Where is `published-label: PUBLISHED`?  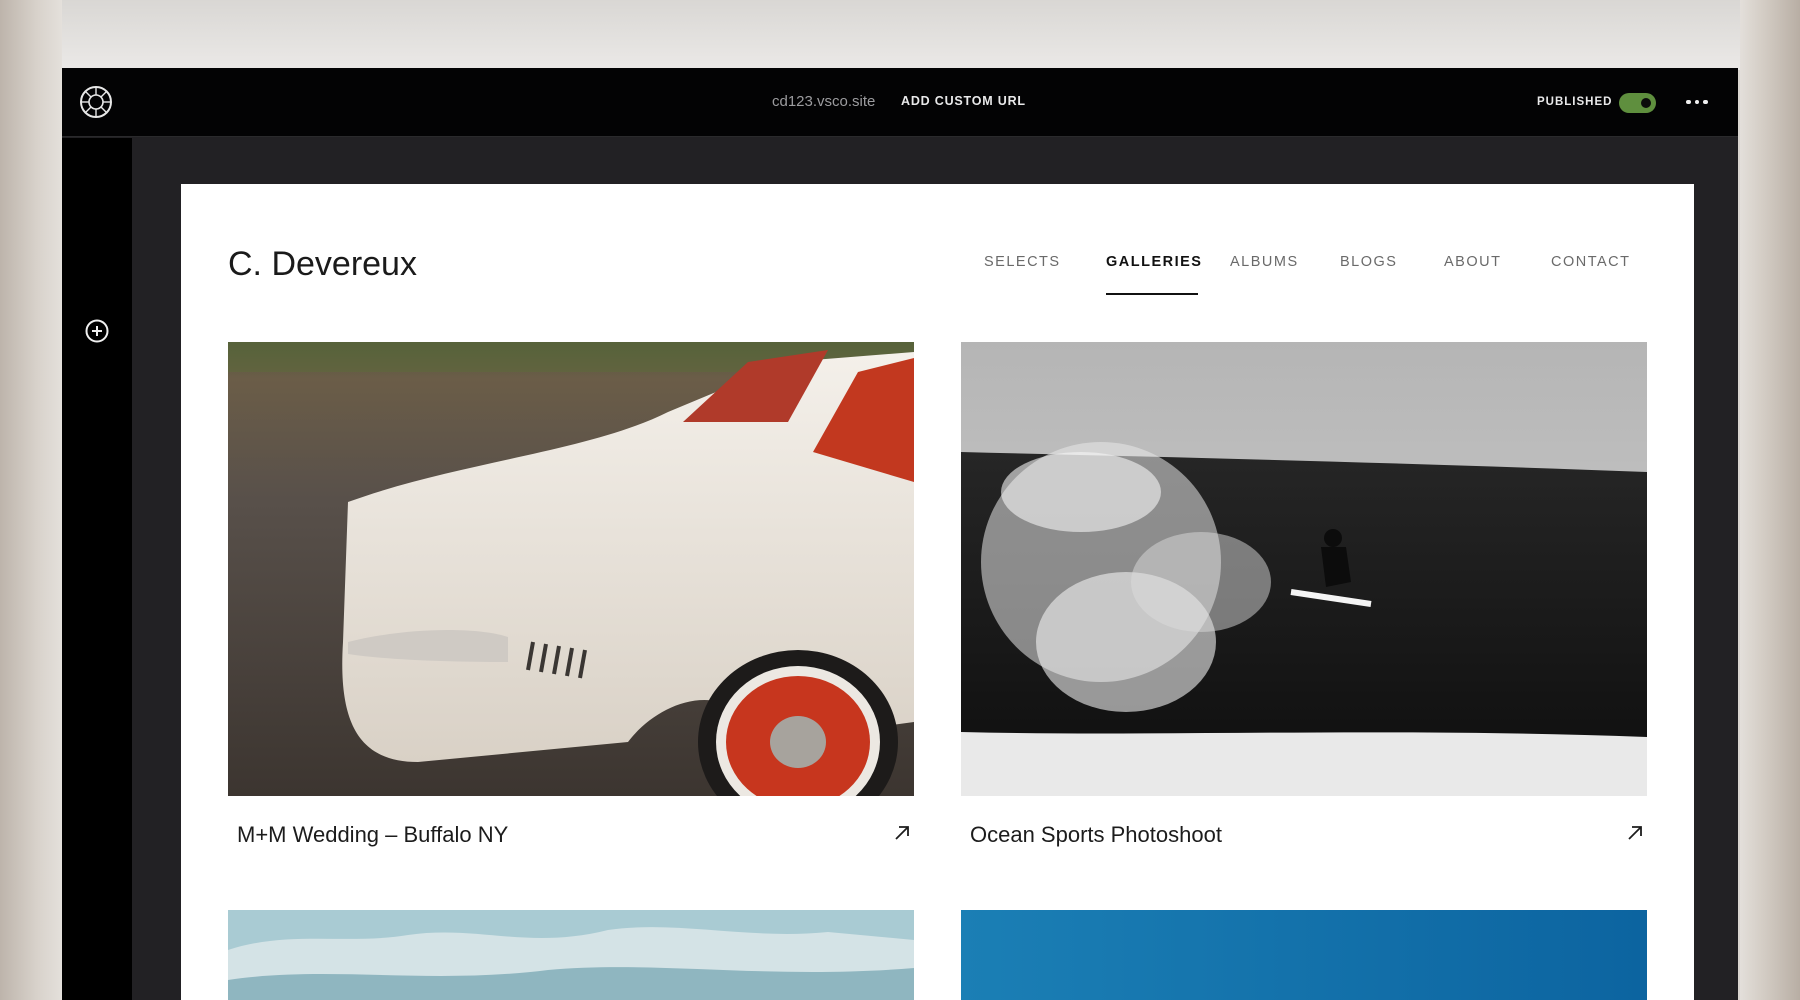 published-label: PUBLISHED is located at coordinates (1575, 102).